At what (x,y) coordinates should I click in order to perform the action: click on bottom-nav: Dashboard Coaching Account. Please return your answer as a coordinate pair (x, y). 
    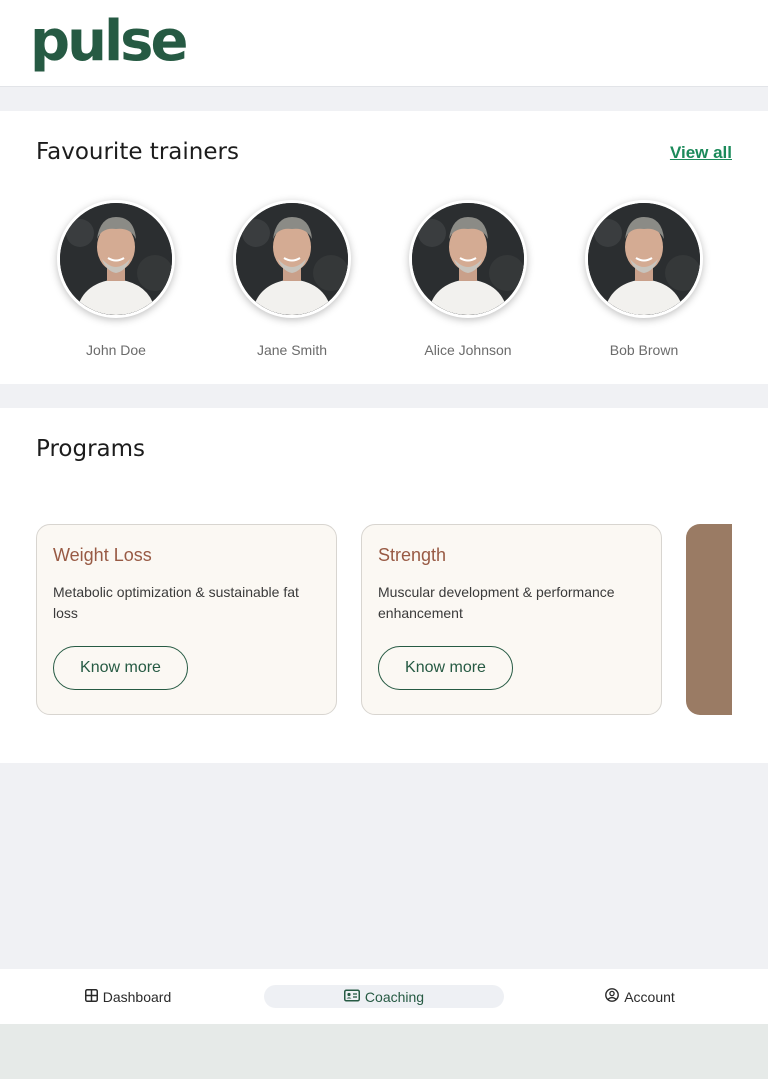
    Looking at the image, I should click on (384, 996).